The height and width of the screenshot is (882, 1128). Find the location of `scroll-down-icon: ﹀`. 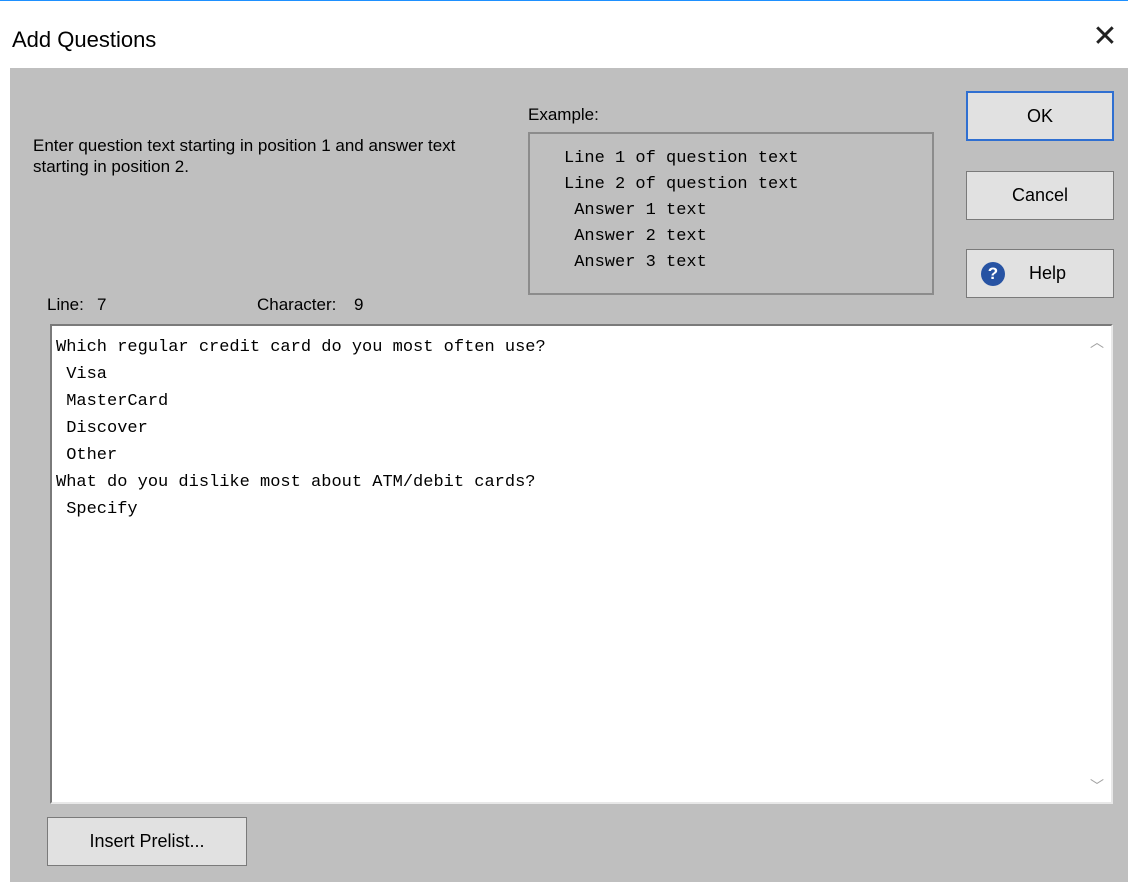

scroll-down-icon: ﹀ is located at coordinates (1097, 786).